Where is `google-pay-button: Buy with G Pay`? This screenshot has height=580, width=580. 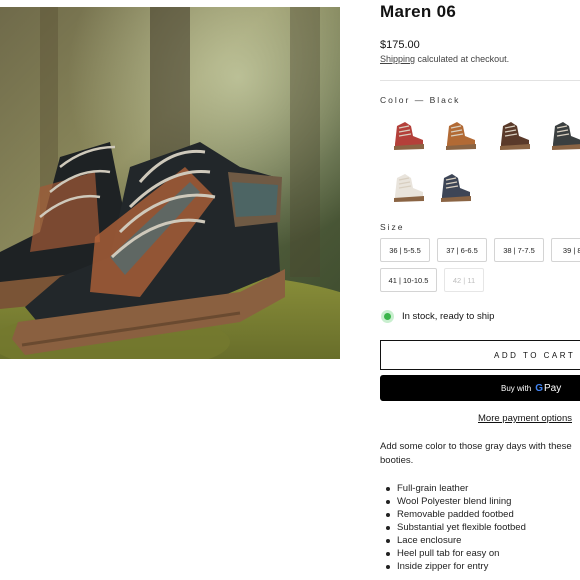
google-pay-button: Buy with G Pay is located at coordinates (480, 388).